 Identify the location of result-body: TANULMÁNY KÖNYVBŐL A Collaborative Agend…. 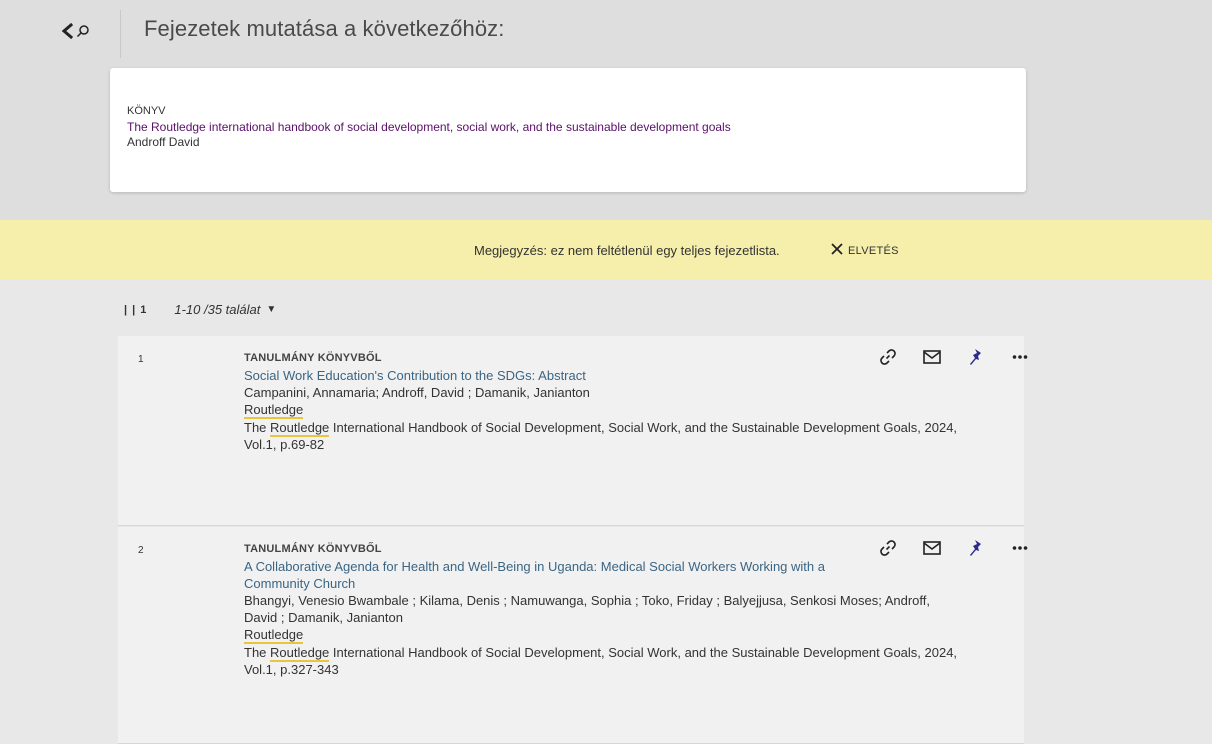
(604, 609).